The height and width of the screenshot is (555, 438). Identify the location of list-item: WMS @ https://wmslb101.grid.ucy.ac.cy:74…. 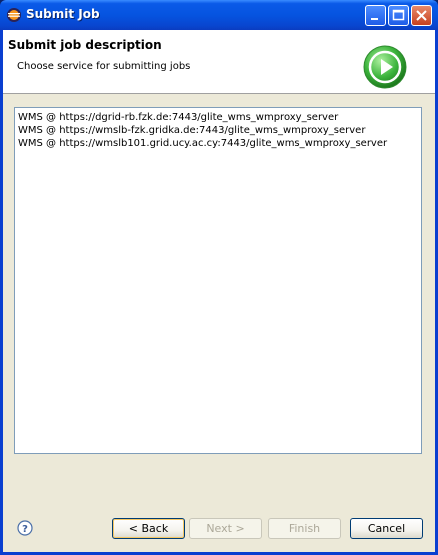
(218, 143).